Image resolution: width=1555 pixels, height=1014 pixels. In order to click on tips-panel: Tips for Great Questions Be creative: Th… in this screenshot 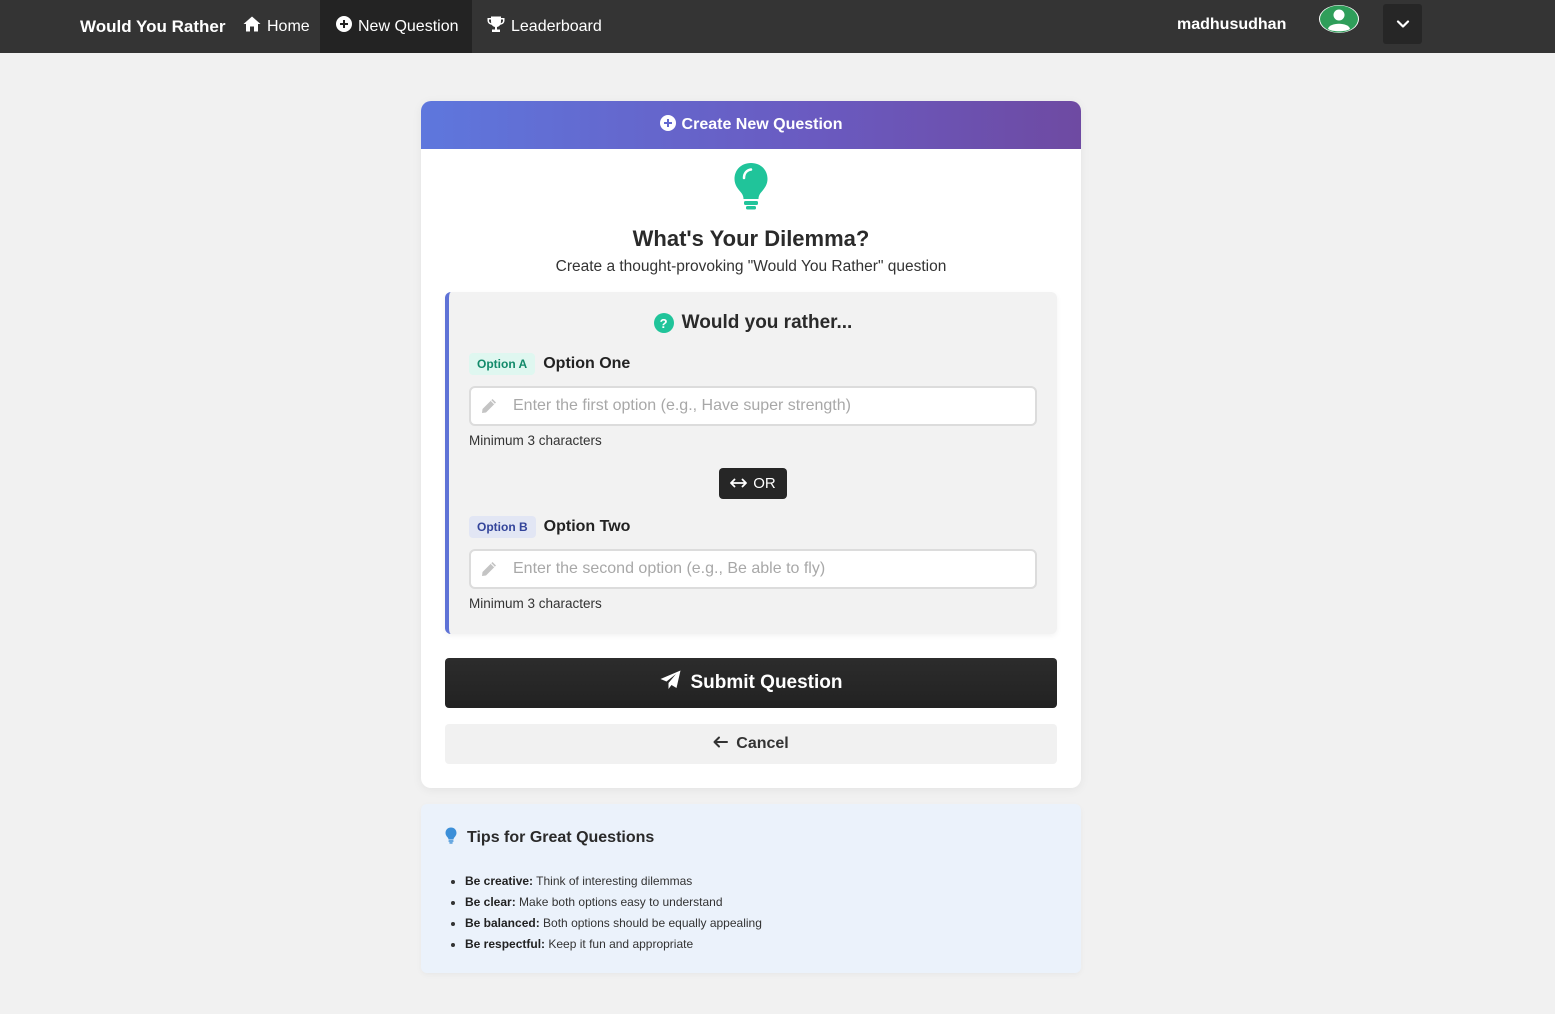, I will do `click(751, 888)`.